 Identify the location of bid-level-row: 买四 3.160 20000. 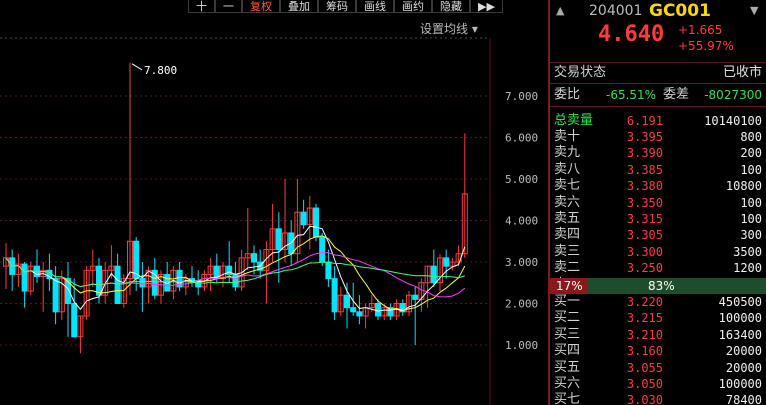
(658, 351).